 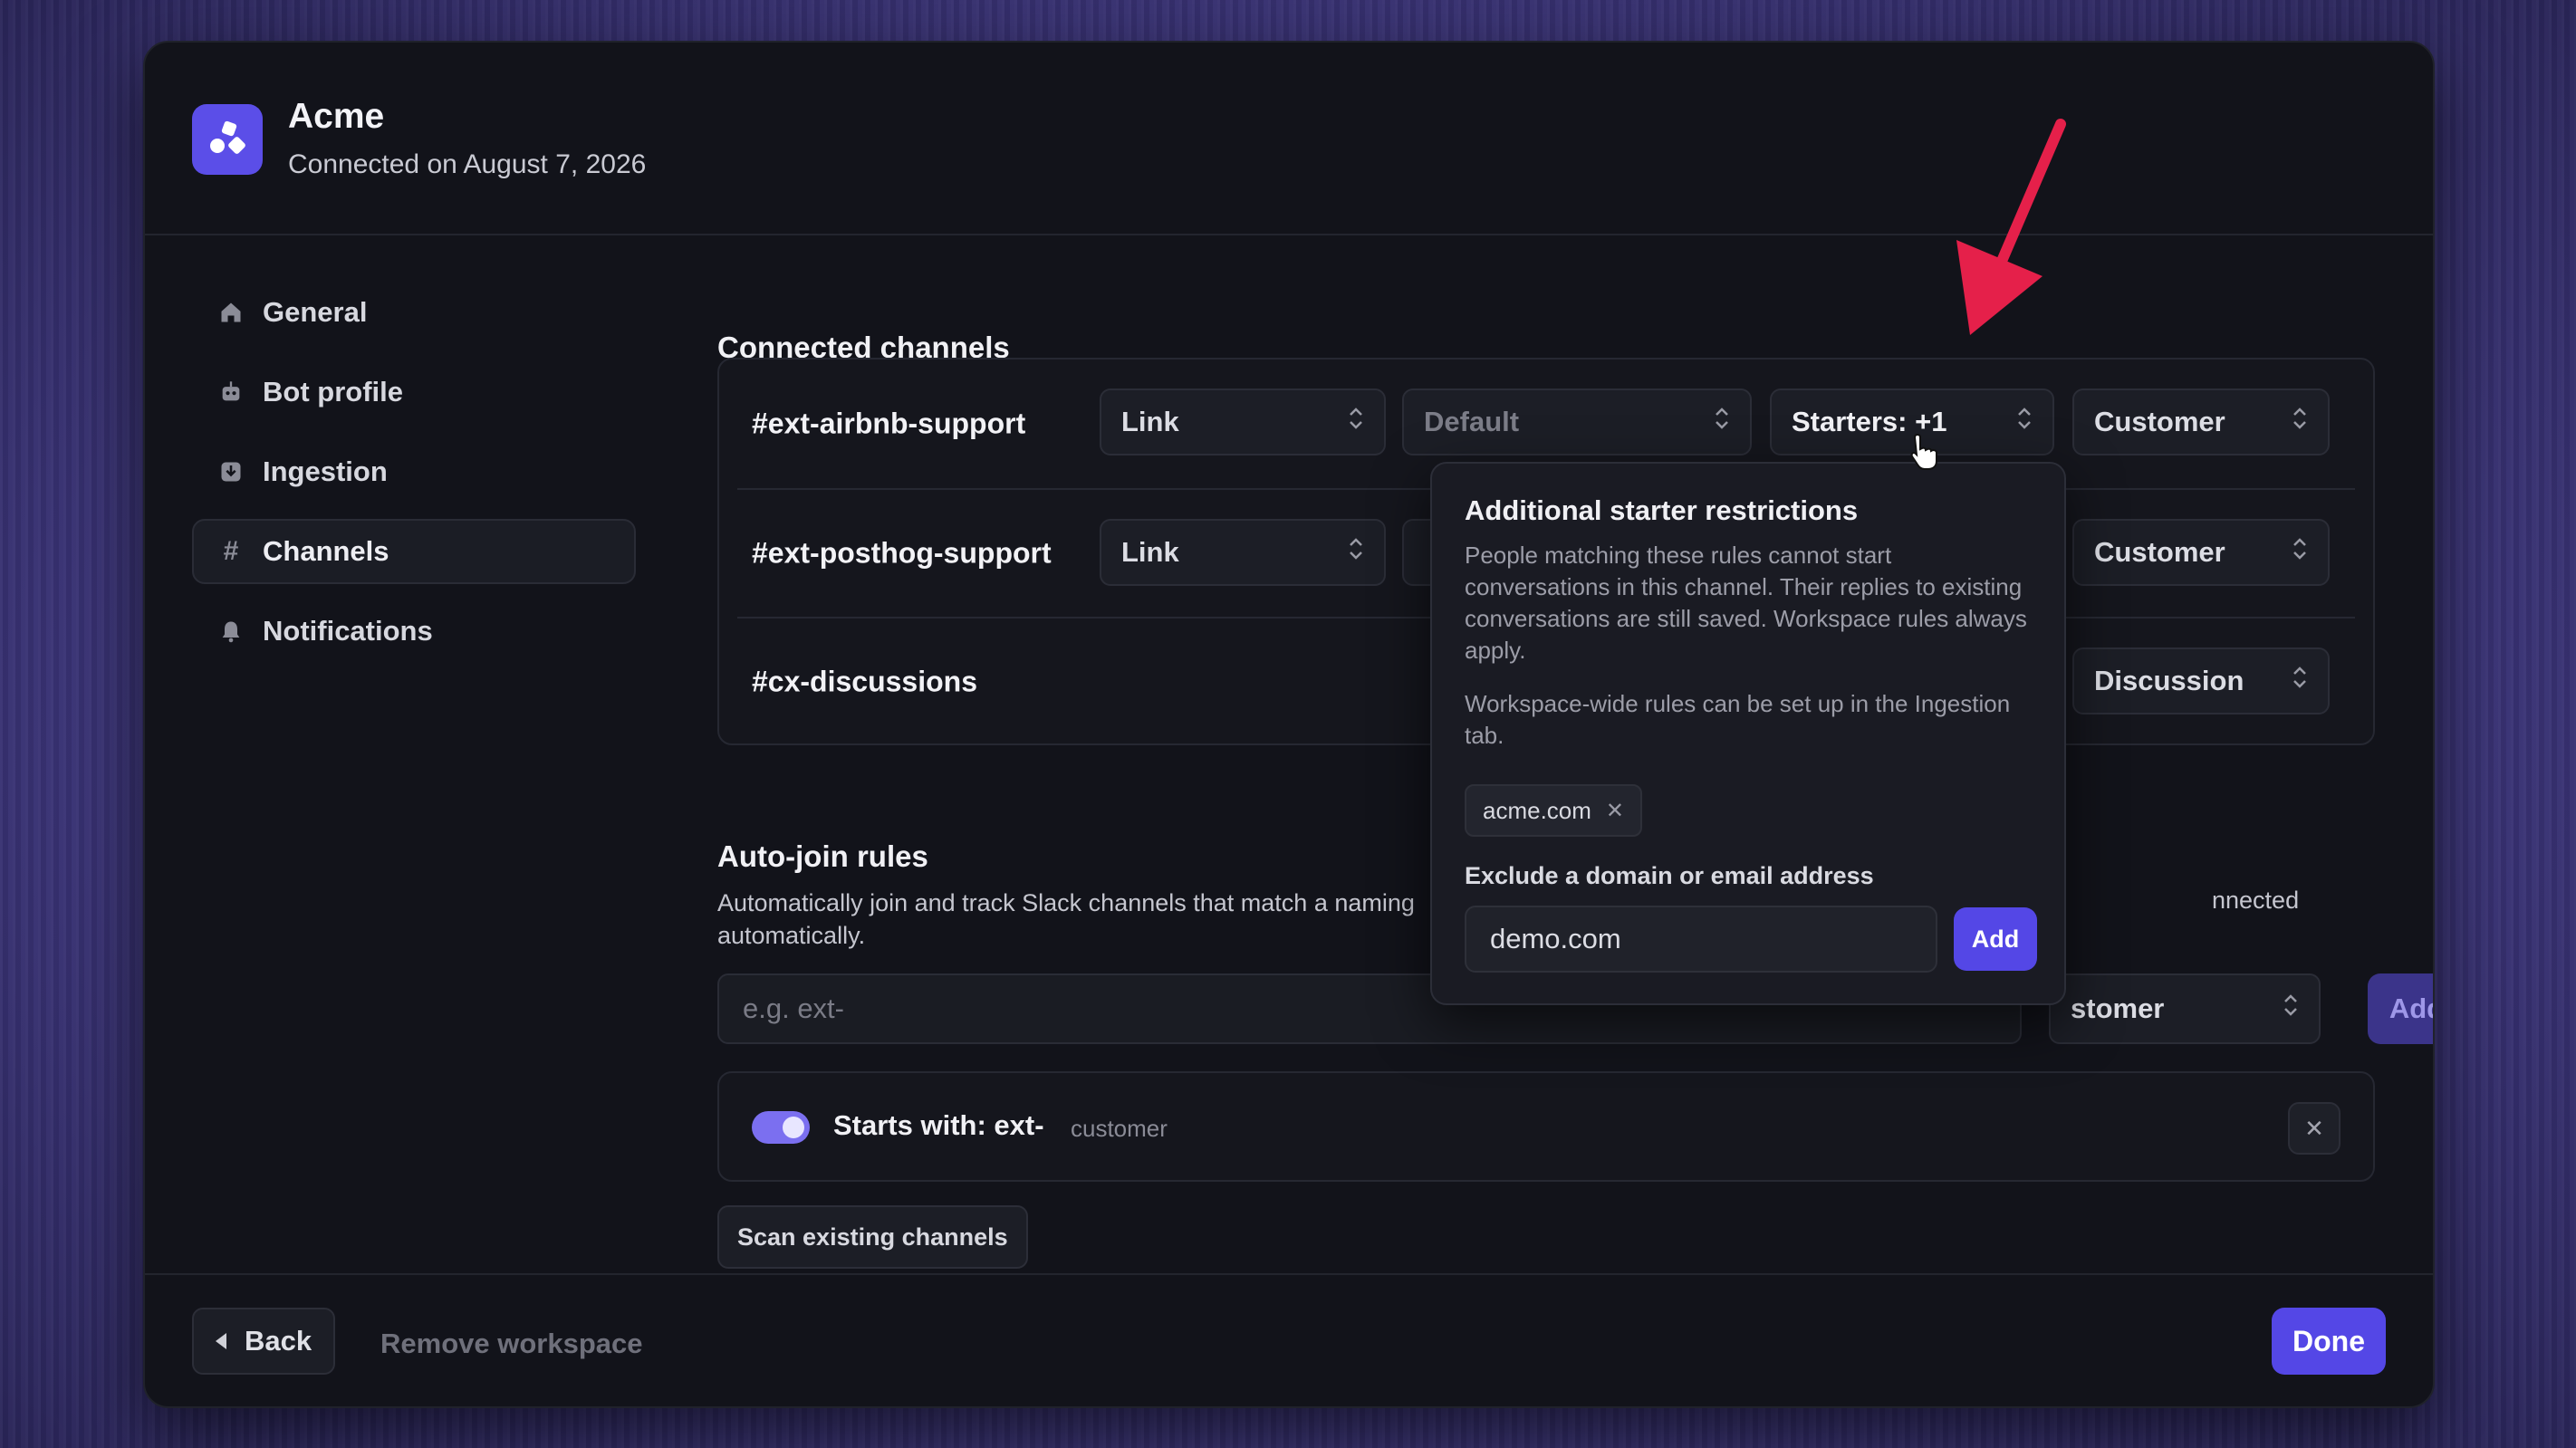 I want to click on back-label: Back, so click(x=278, y=1341).